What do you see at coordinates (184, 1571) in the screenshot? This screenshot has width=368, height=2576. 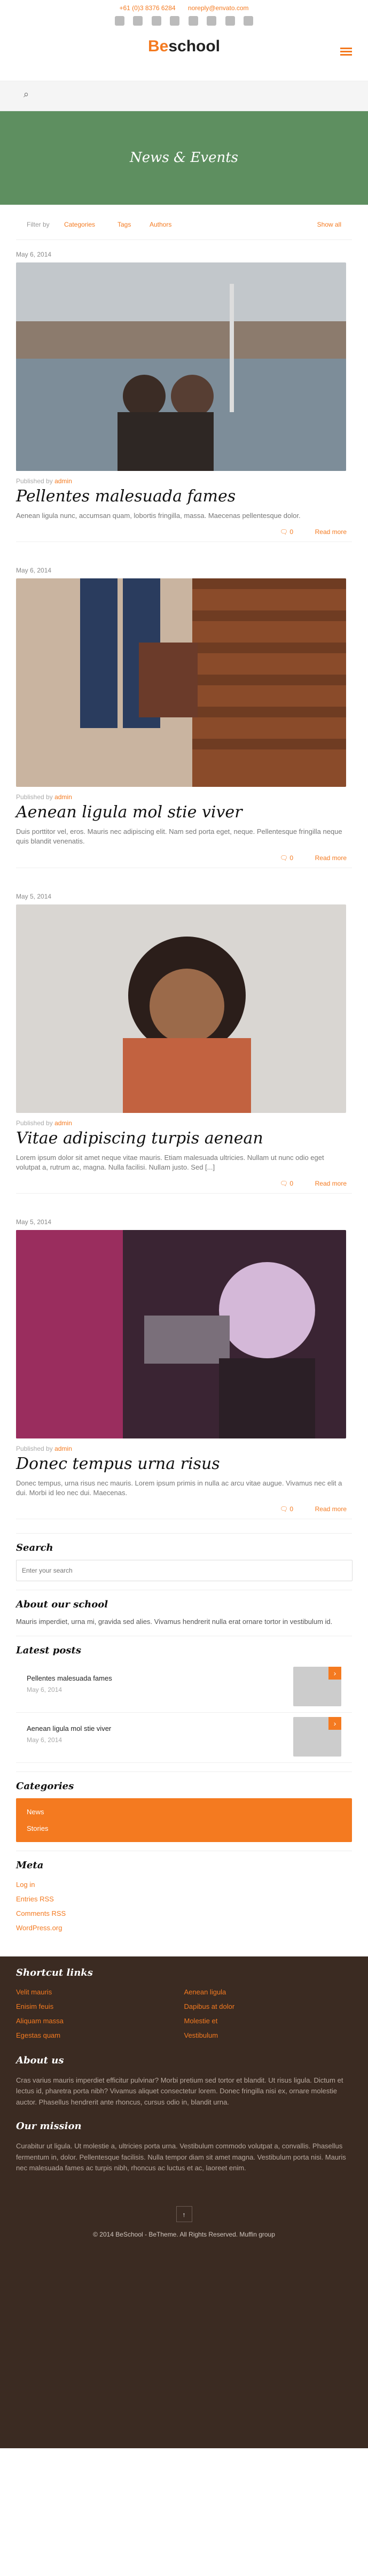 I see `search-input` at bounding box center [184, 1571].